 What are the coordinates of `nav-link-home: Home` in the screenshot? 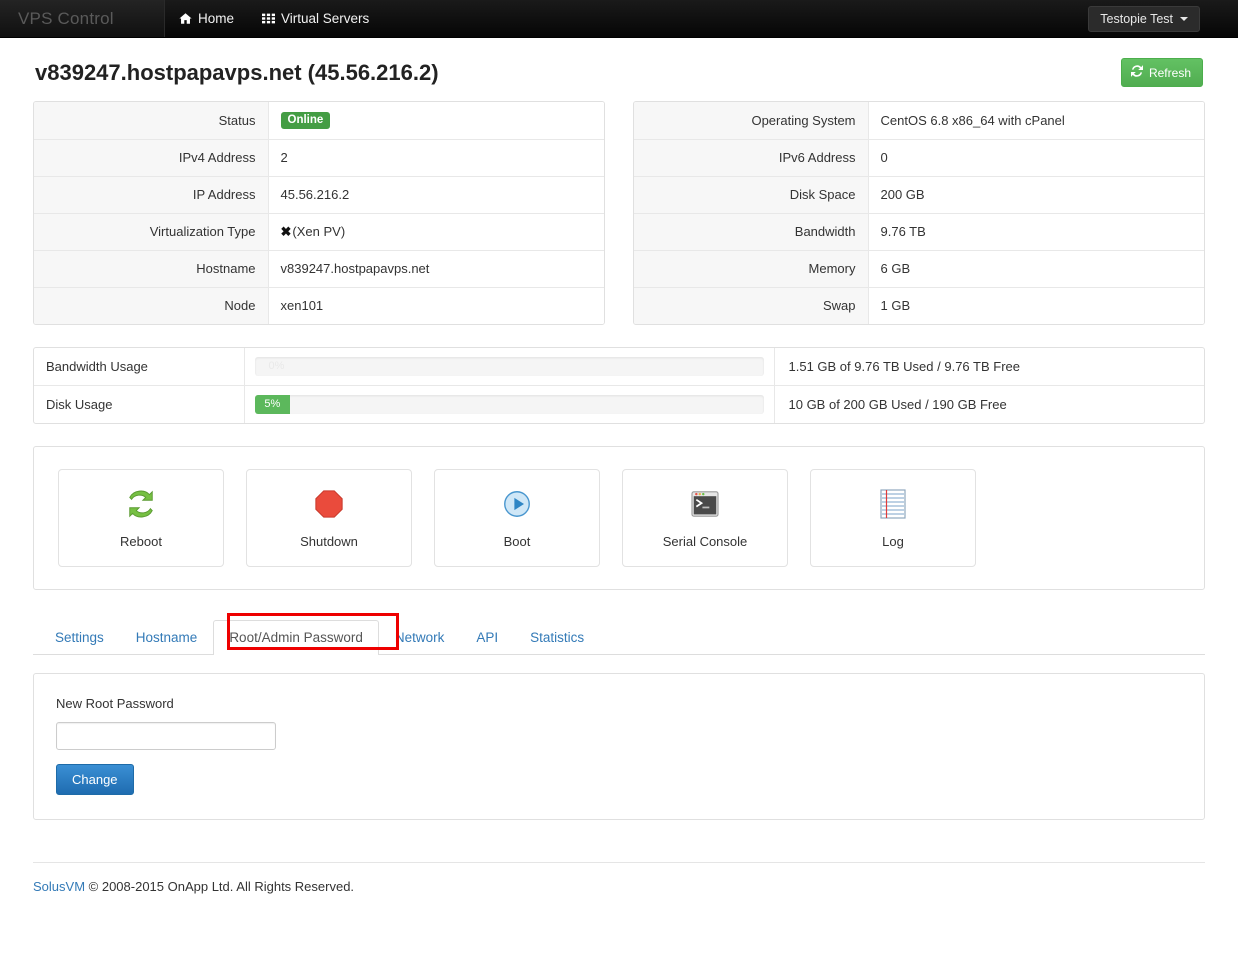 It's located at (206, 18).